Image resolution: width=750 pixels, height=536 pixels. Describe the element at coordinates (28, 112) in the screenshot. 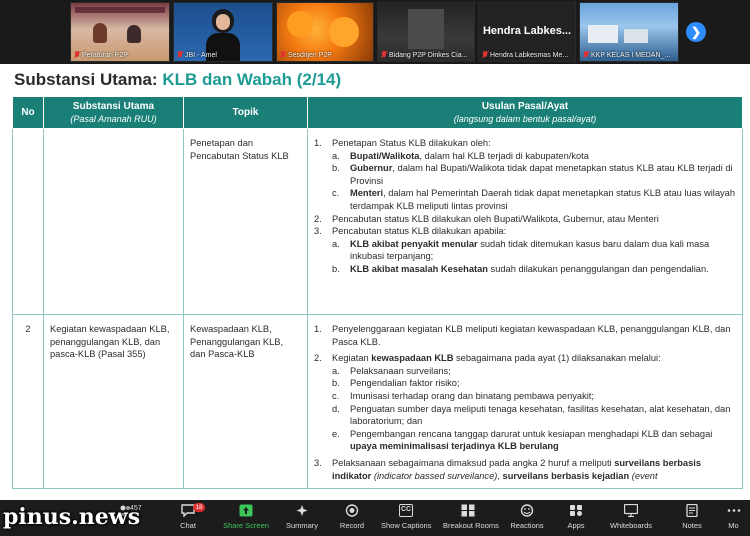

I see `header-no: No` at that location.